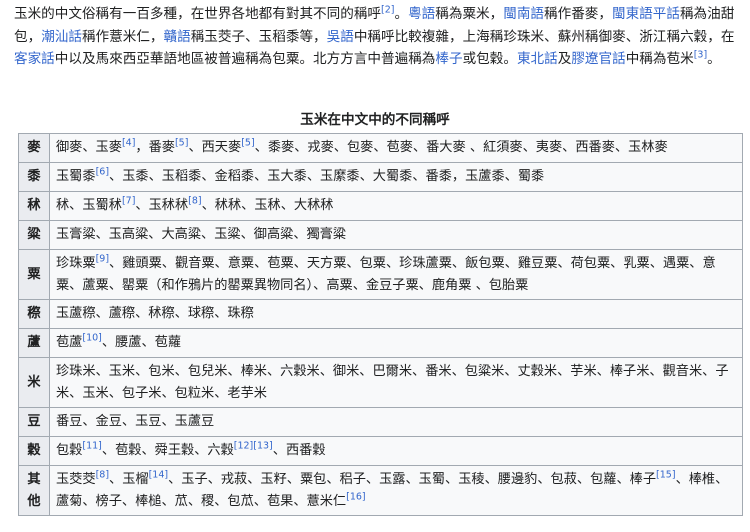  What do you see at coordinates (387, 9) in the screenshot?
I see `citation-link: [2]` at bounding box center [387, 9].